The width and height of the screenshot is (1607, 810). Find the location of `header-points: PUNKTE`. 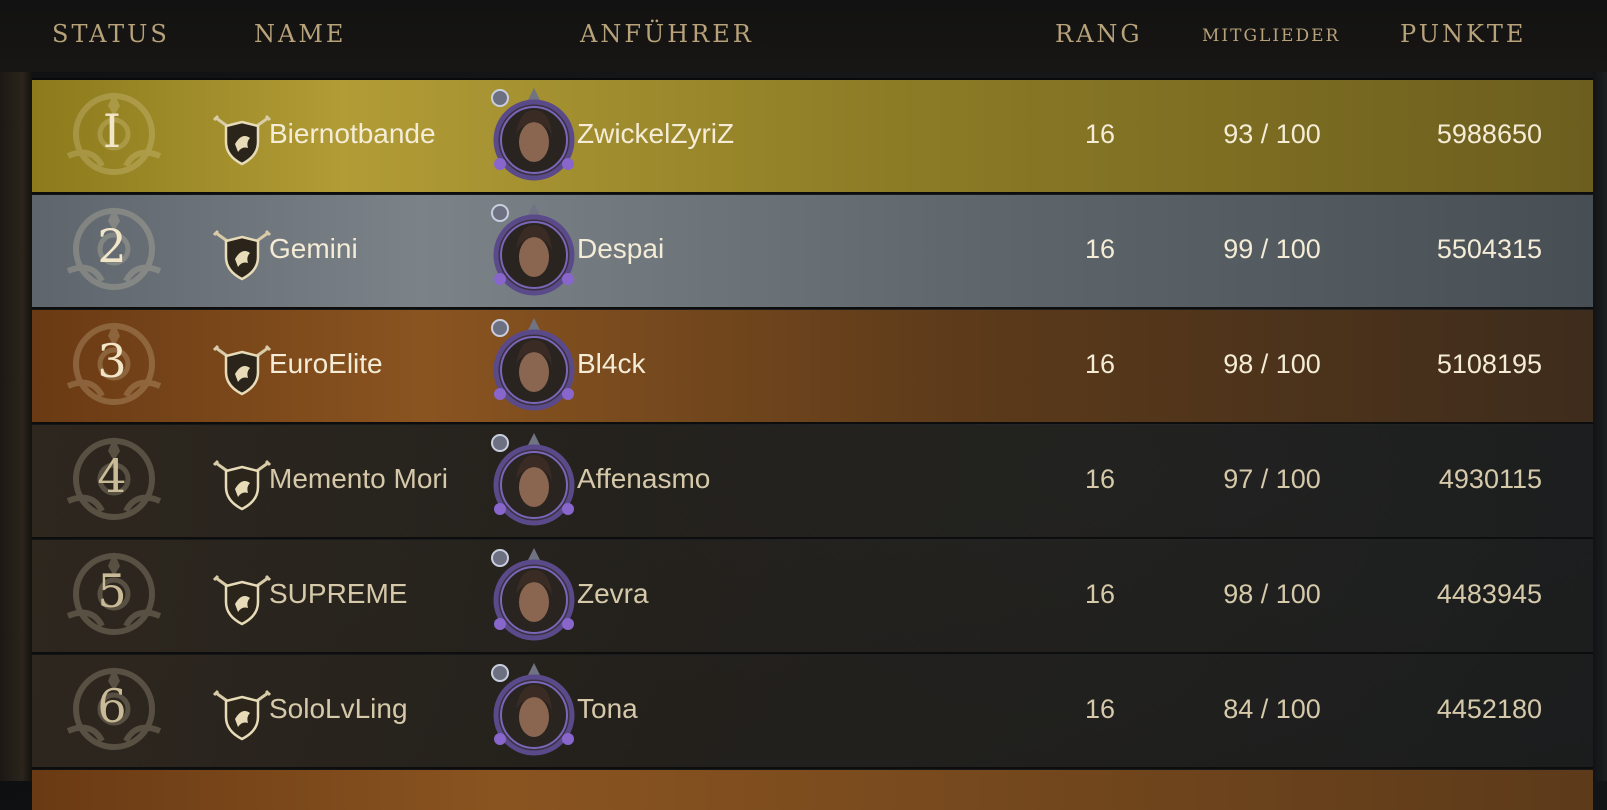

header-points: PUNKTE is located at coordinates (1463, 34).